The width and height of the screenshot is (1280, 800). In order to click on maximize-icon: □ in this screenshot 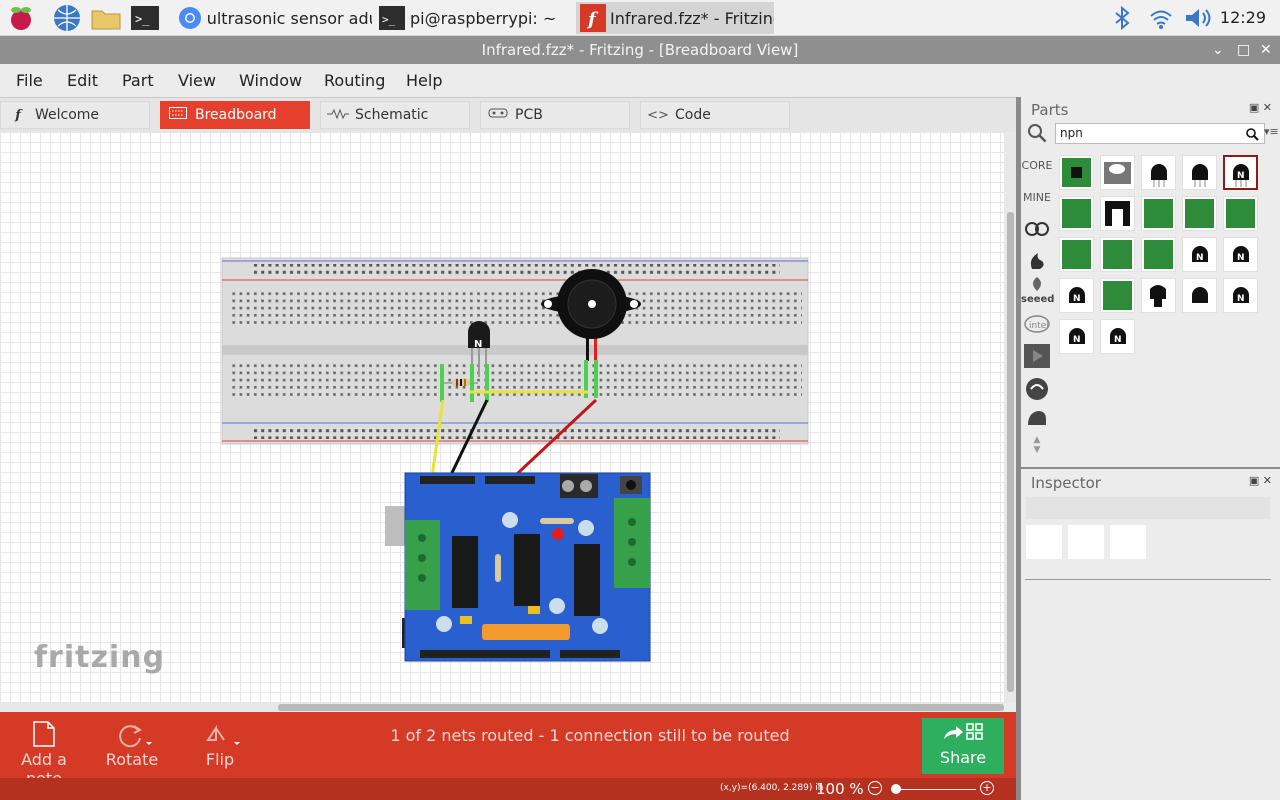, I will do `click(1243, 50)`.